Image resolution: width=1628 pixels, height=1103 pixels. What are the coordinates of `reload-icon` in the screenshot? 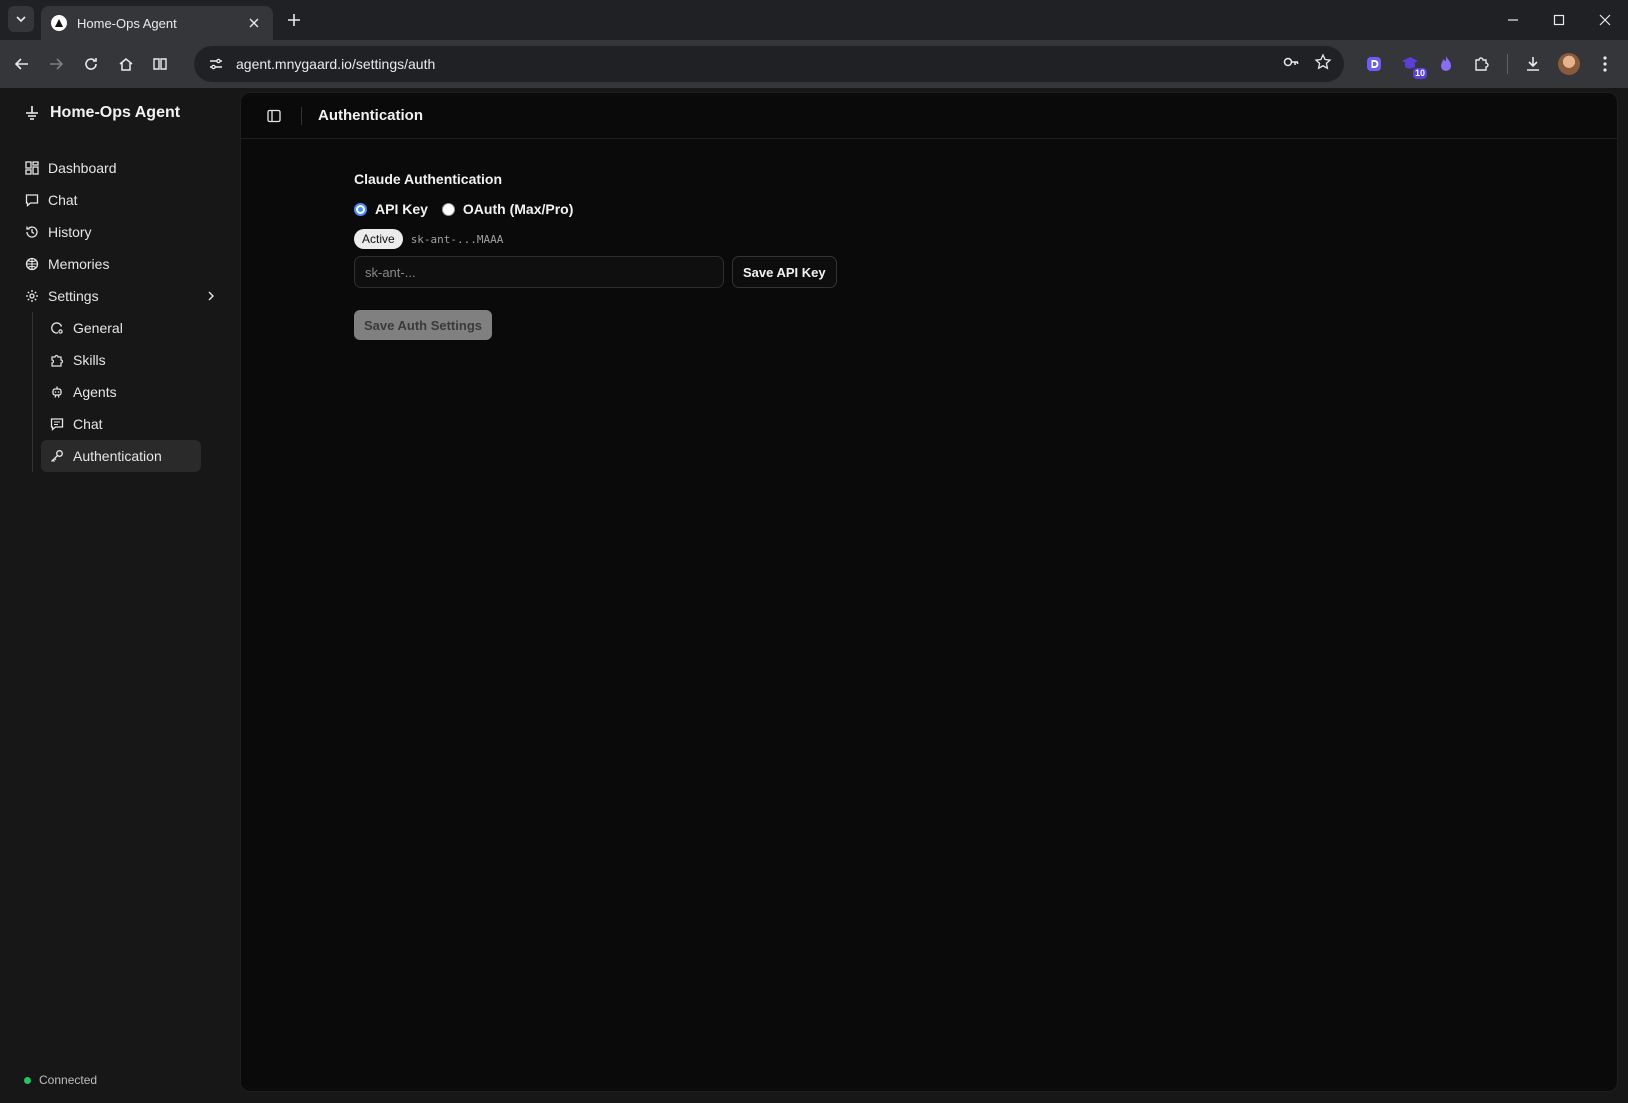 It's located at (91, 64).